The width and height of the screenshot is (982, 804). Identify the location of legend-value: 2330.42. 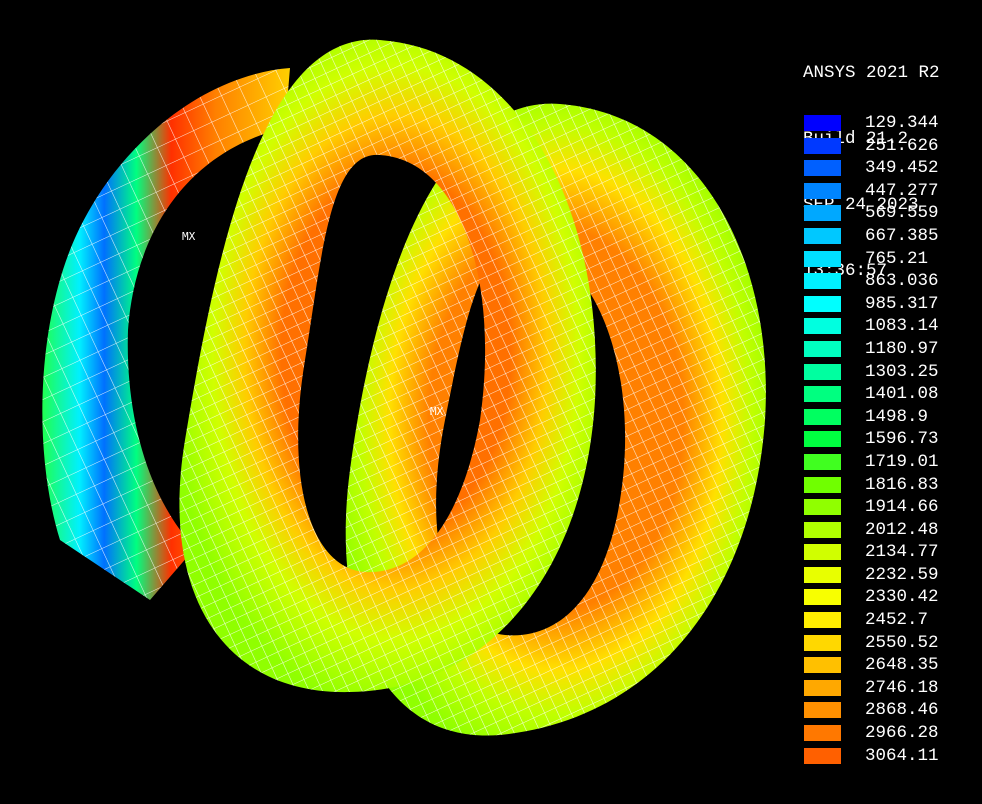
(902, 597).